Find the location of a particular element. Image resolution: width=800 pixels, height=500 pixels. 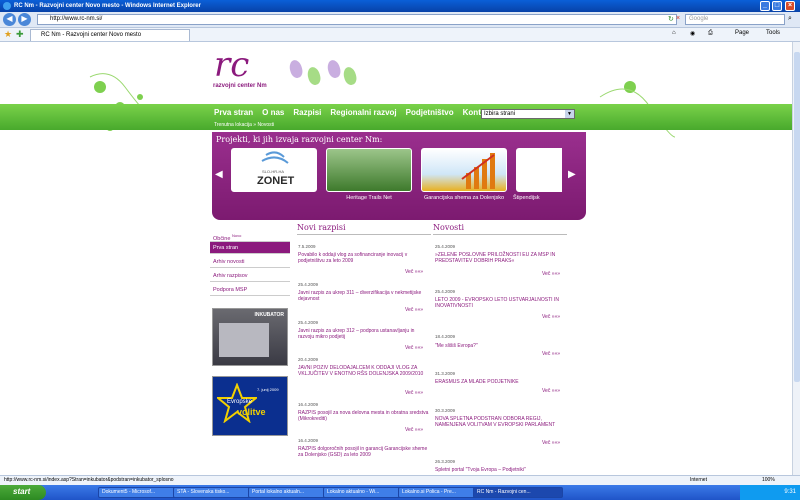

clock: 9:31 is located at coordinates (790, 492).